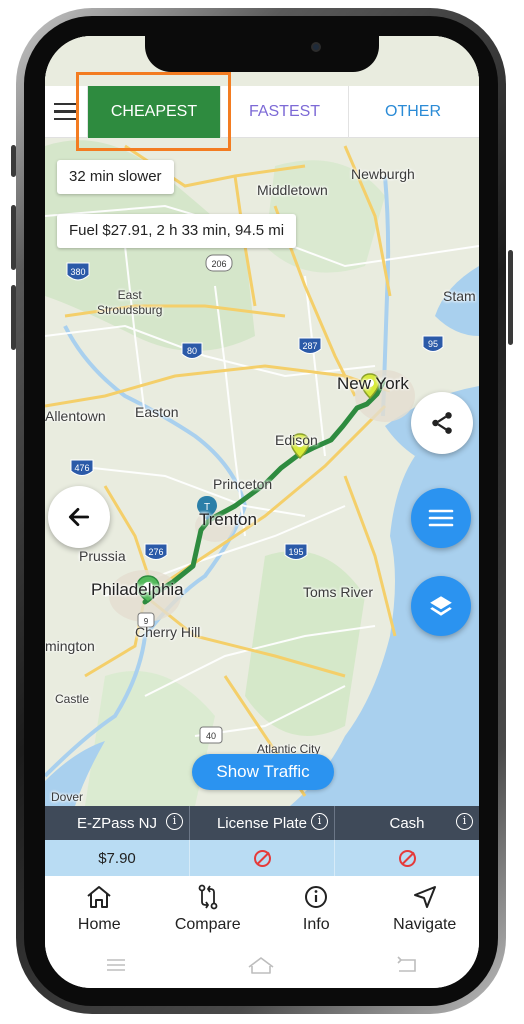 Image resolution: width=524 pixels, height=1024 pixels. What do you see at coordinates (316, 909) in the screenshot?
I see `nav-info: Info` at bounding box center [316, 909].